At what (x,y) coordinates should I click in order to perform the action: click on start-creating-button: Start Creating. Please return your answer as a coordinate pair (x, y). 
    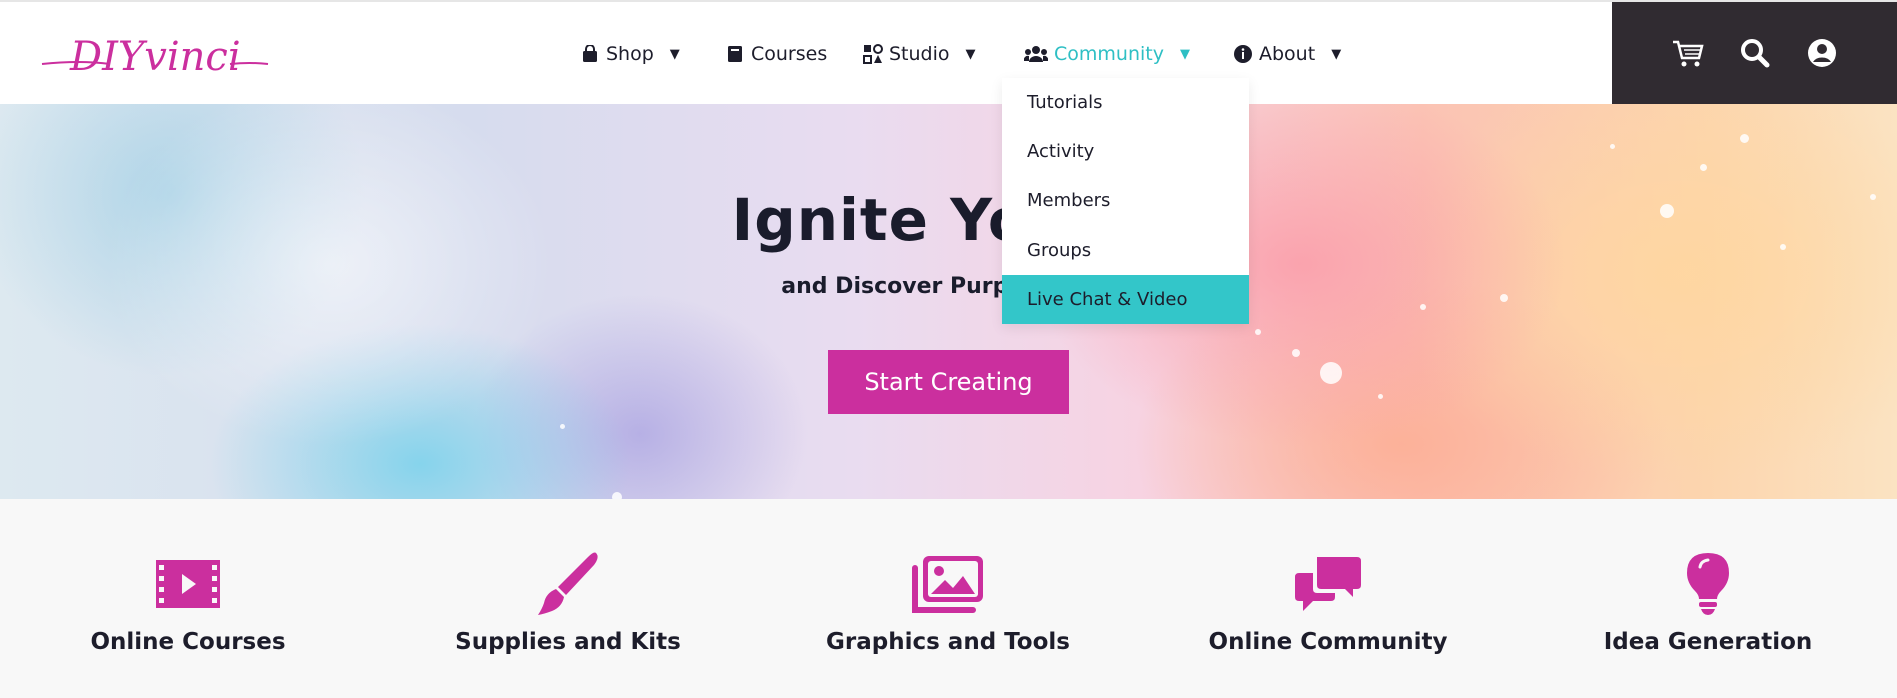
    Looking at the image, I should click on (948, 382).